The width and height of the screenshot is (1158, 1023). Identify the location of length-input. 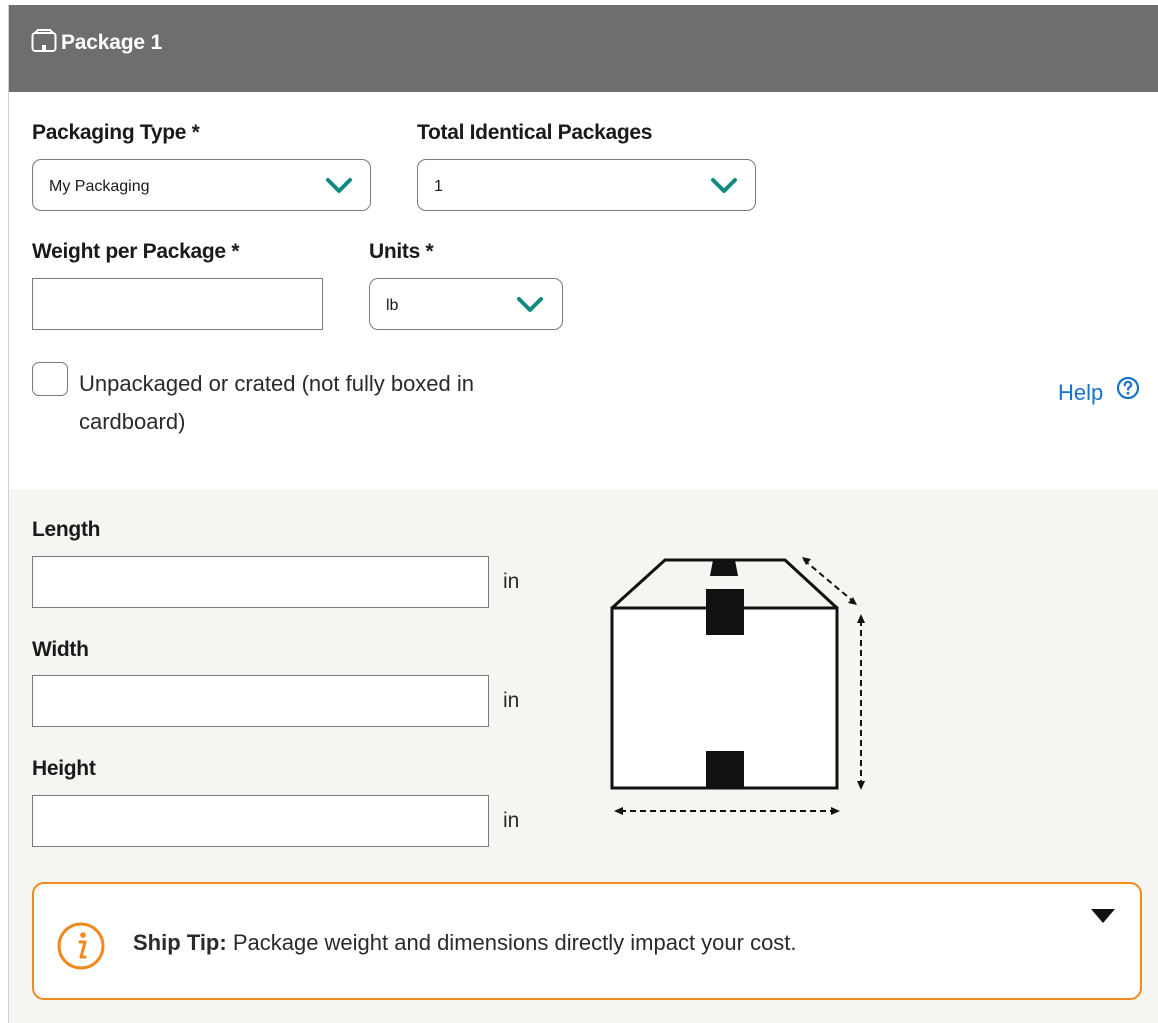
(260, 582).